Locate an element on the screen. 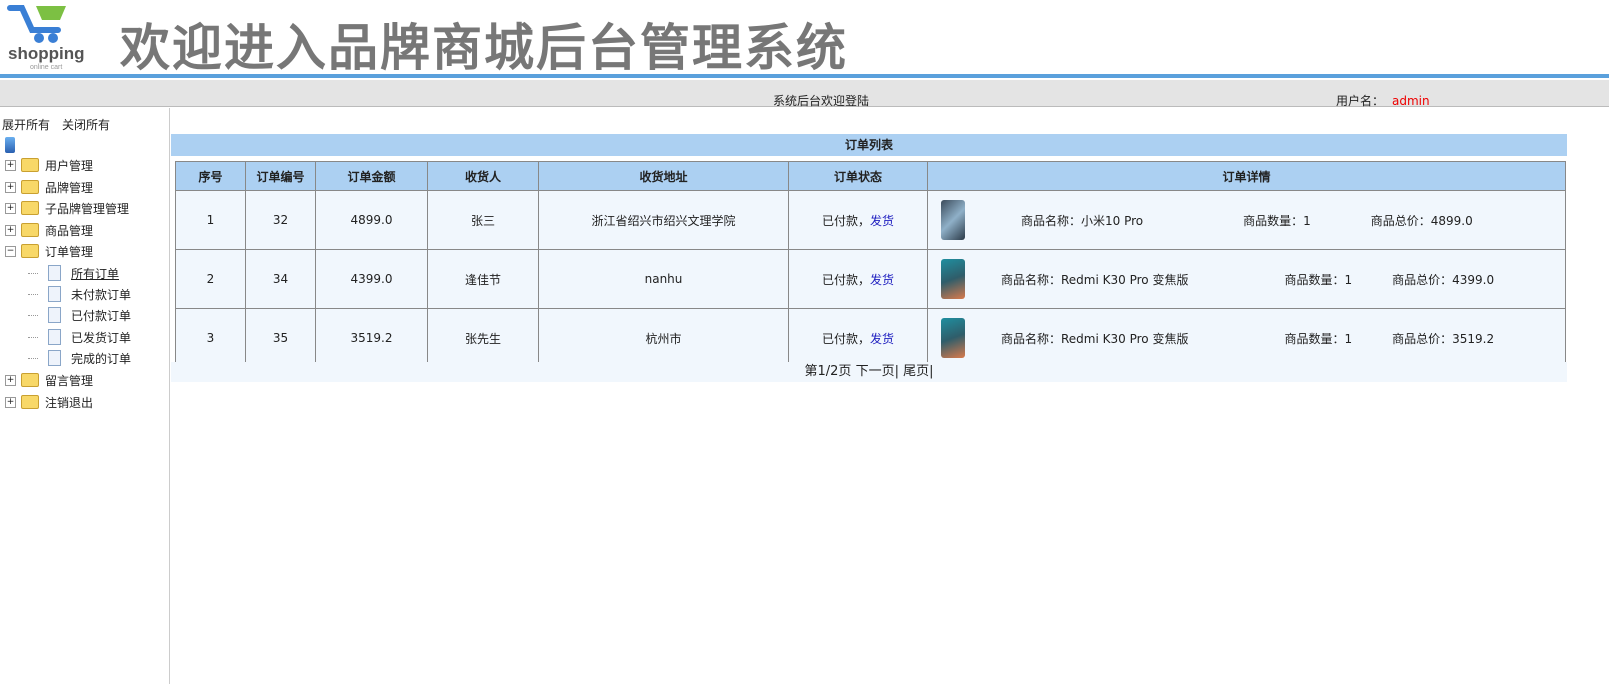 This screenshot has height=684, width=1609. sidebar-sub-shipped: 已发货订单 is located at coordinates (79, 337).